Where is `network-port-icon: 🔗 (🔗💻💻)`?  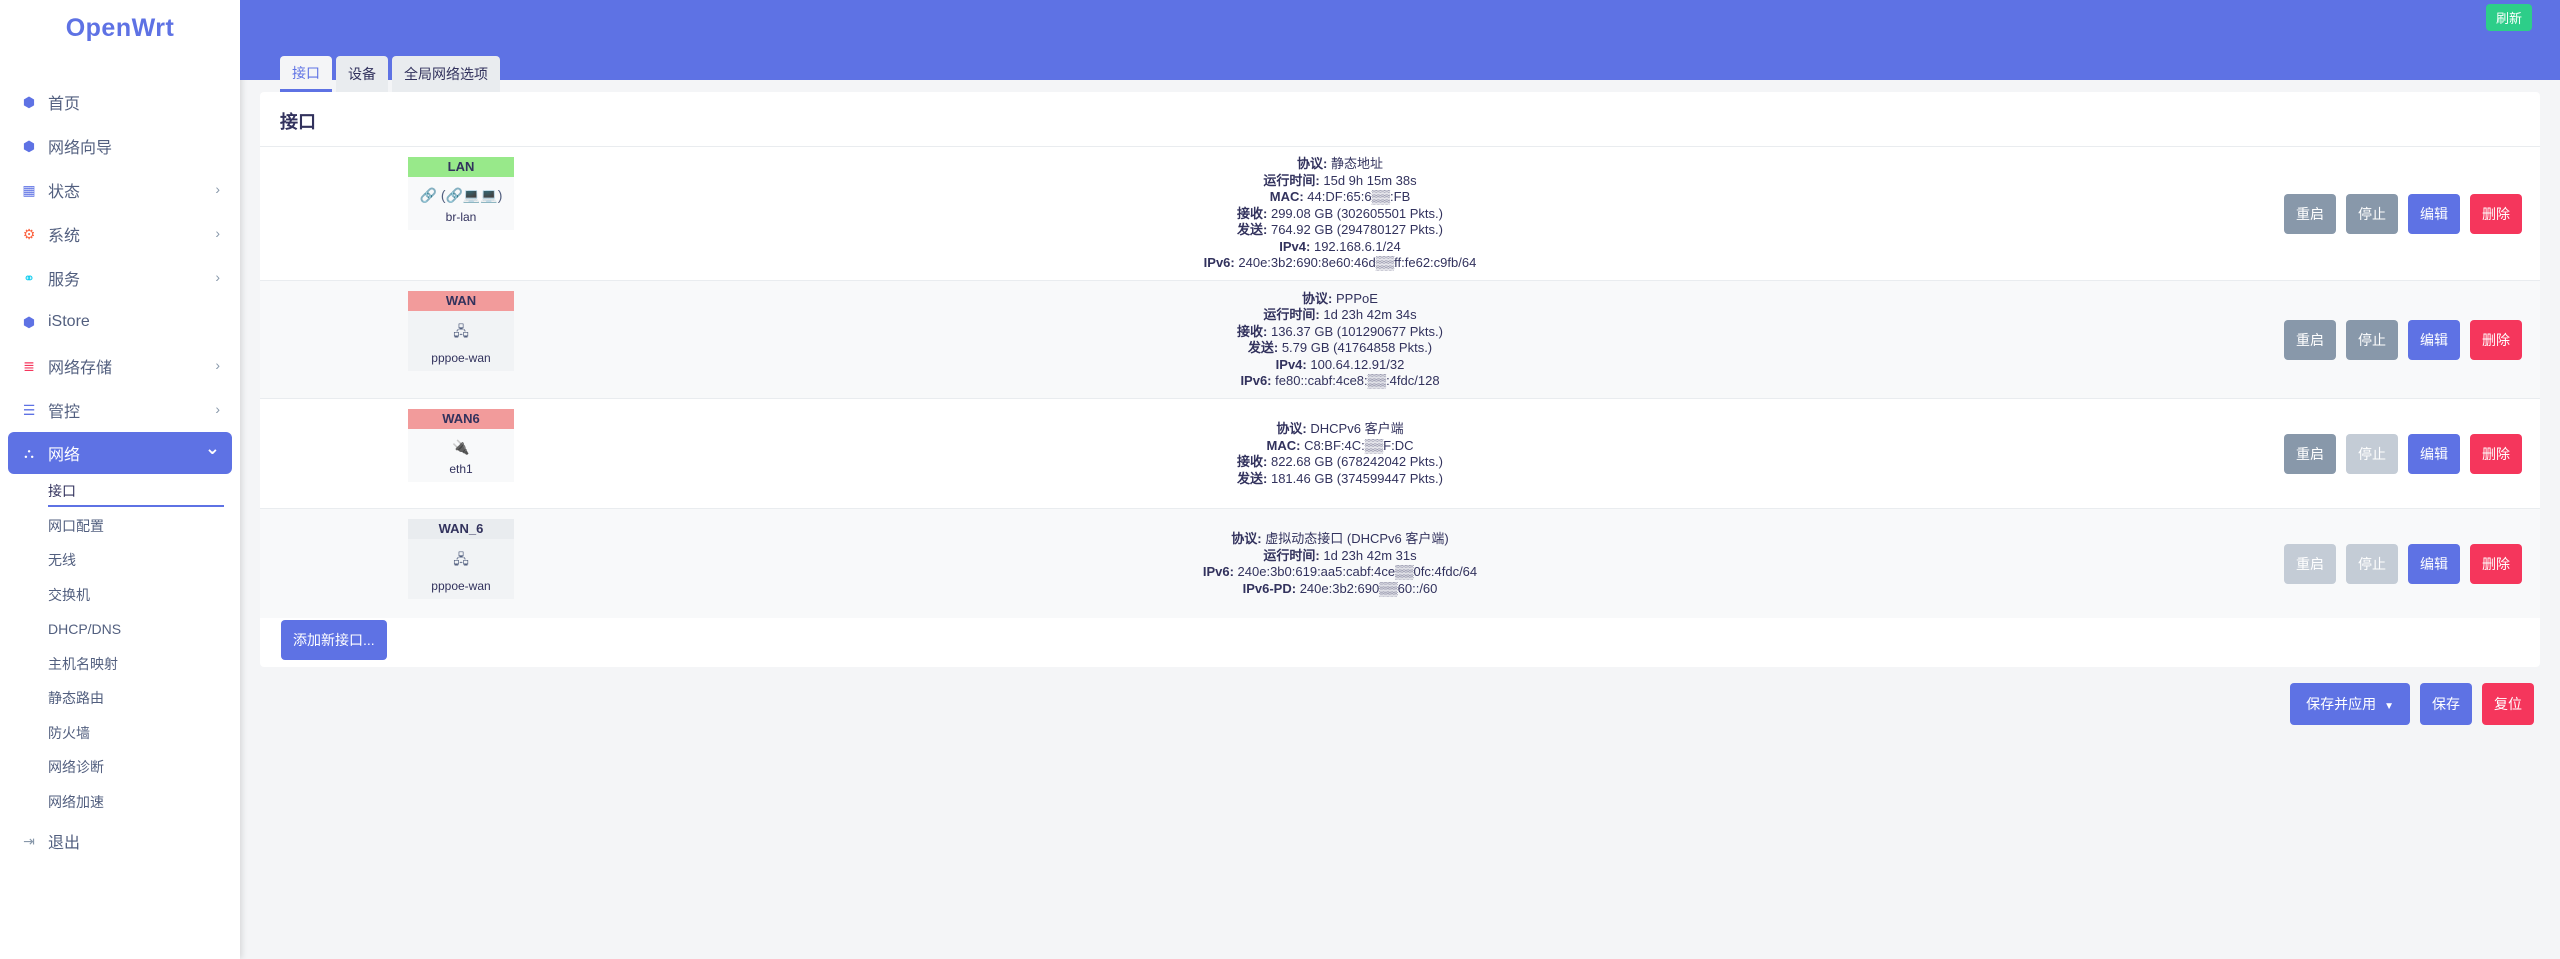
network-port-icon: 🔗 (🔗💻💻) is located at coordinates (461, 195).